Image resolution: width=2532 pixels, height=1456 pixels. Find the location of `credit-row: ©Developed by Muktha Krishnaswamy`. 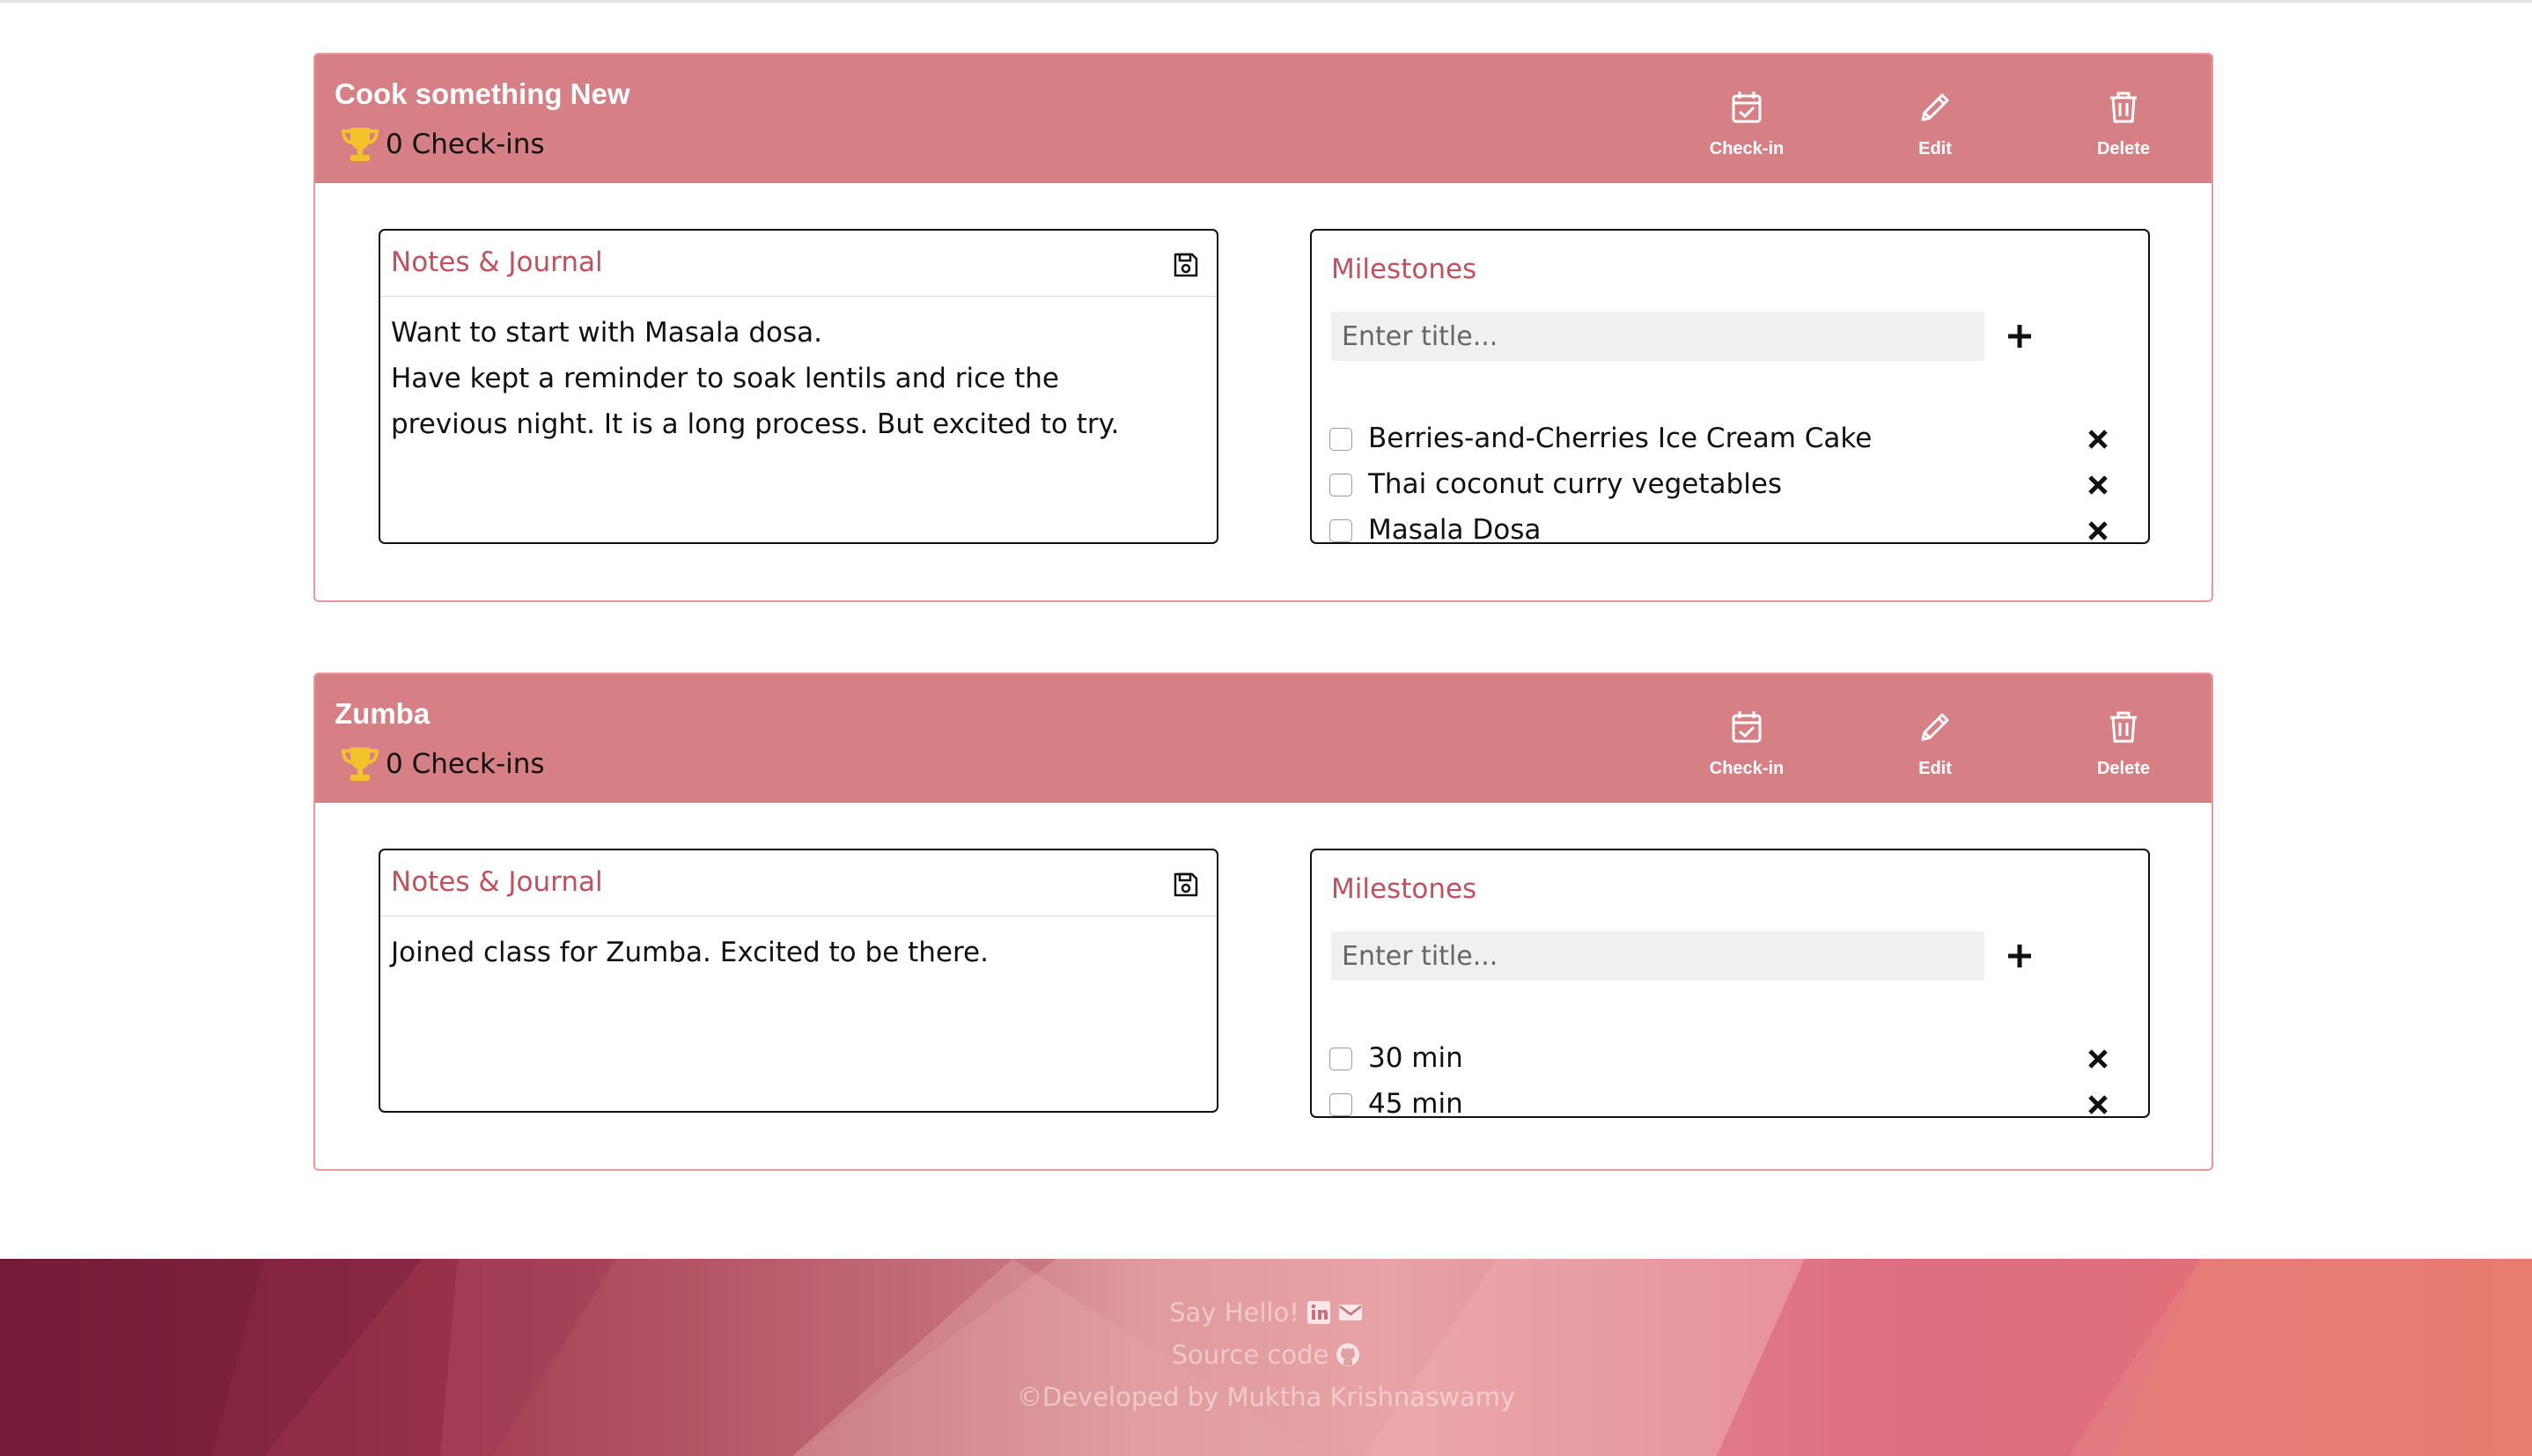

credit-row: ©Developed by Muktha Krishnaswamy is located at coordinates (1266, 1397).